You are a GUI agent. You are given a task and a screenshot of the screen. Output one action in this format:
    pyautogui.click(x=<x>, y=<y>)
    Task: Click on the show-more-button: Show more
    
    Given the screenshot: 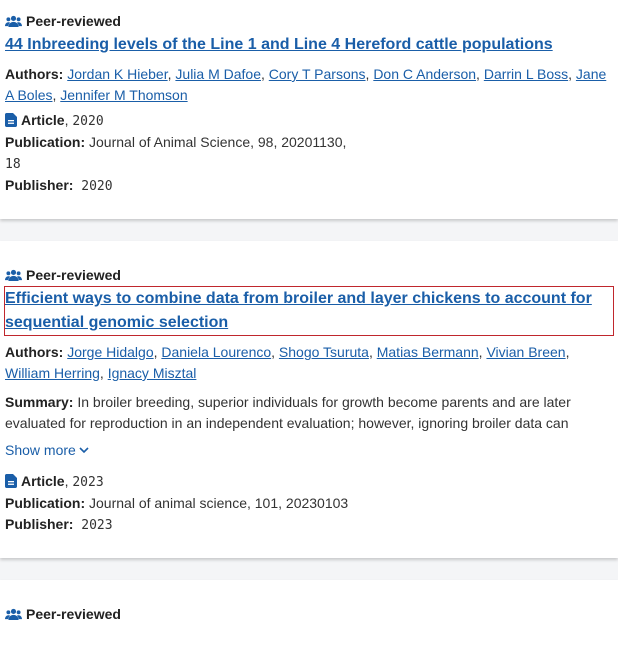 What is the action you would take?
    pyautogui.click(x=47, y=450)
    